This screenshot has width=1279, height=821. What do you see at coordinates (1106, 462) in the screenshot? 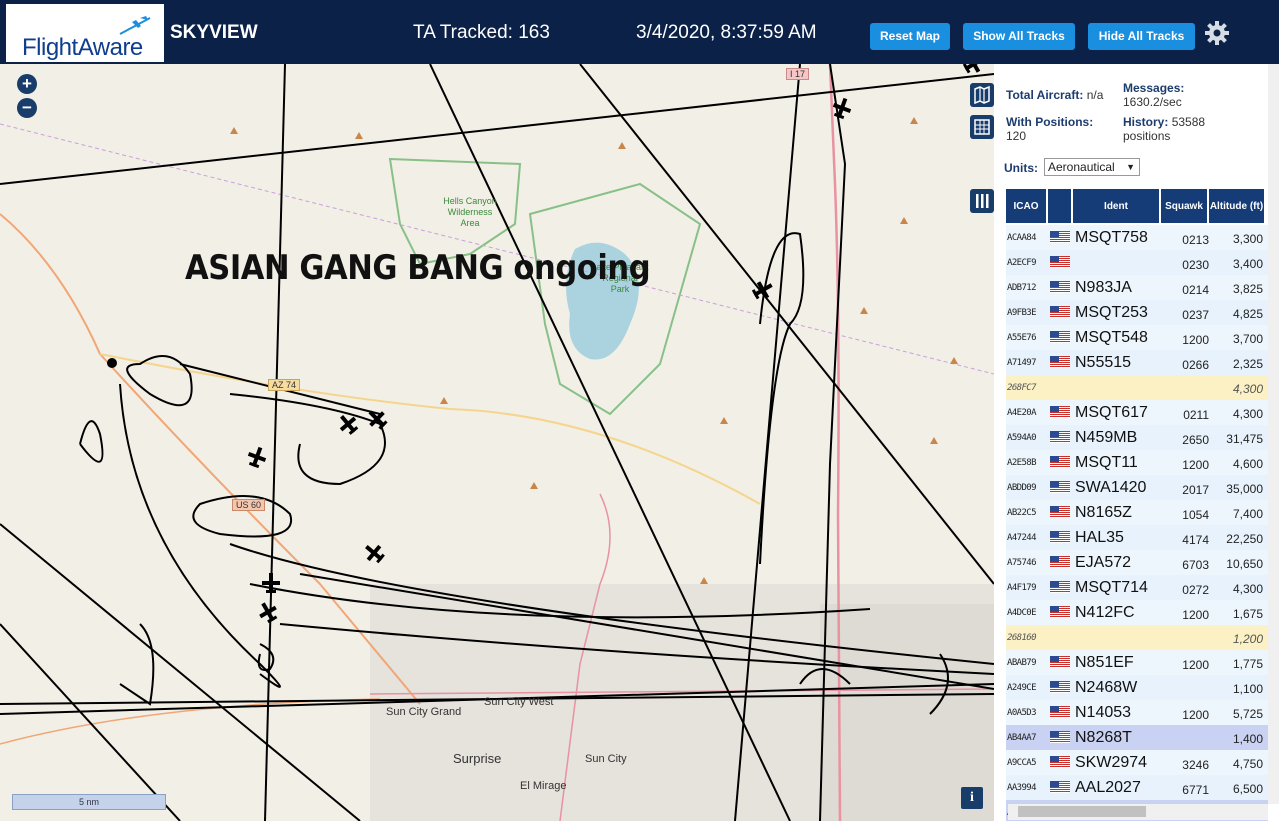
I see `ident-cell: MSQT11` at bounding box center [1106, 462].